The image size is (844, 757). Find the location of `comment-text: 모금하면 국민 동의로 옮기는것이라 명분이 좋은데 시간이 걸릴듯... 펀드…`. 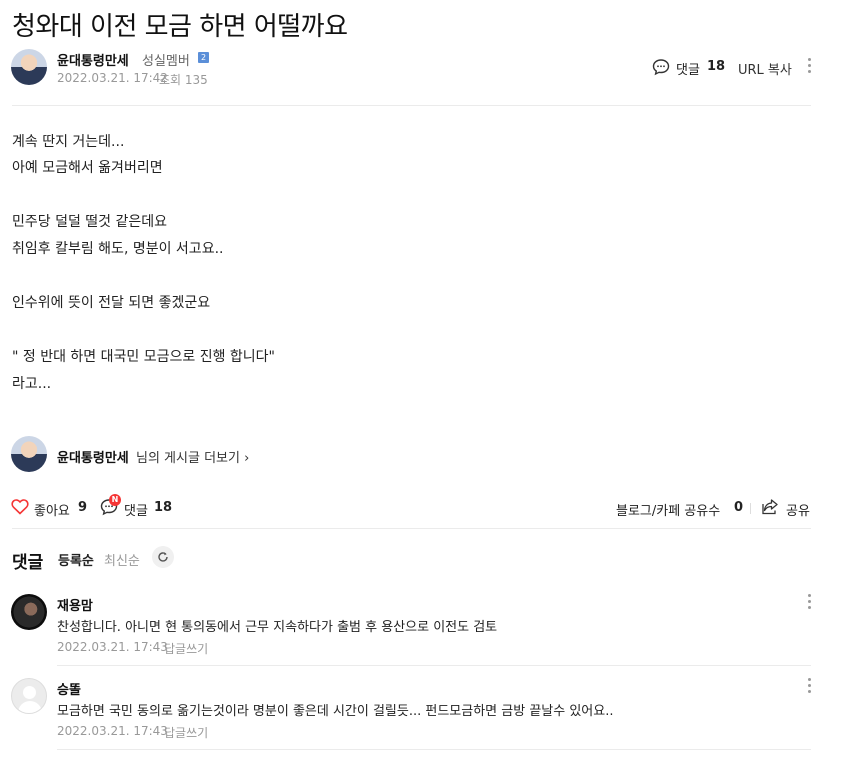

comment-text: 모금하면 국민 동의로 옮기는것이라 명분이 좋은데 시간이 걸릴듯... 펀드… is located at coordinates (335, 711).